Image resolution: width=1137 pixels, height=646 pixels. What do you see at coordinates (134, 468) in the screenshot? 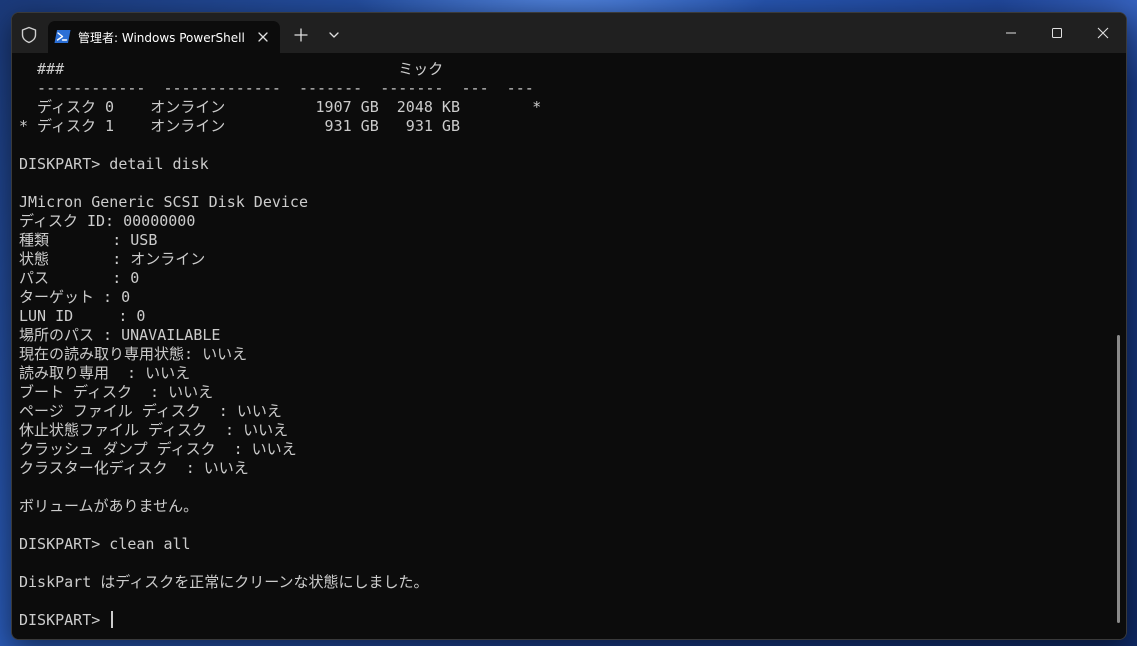
I see `terminal-line: クラスター化ディスク : いいえ` at bounding box center [134, 468].